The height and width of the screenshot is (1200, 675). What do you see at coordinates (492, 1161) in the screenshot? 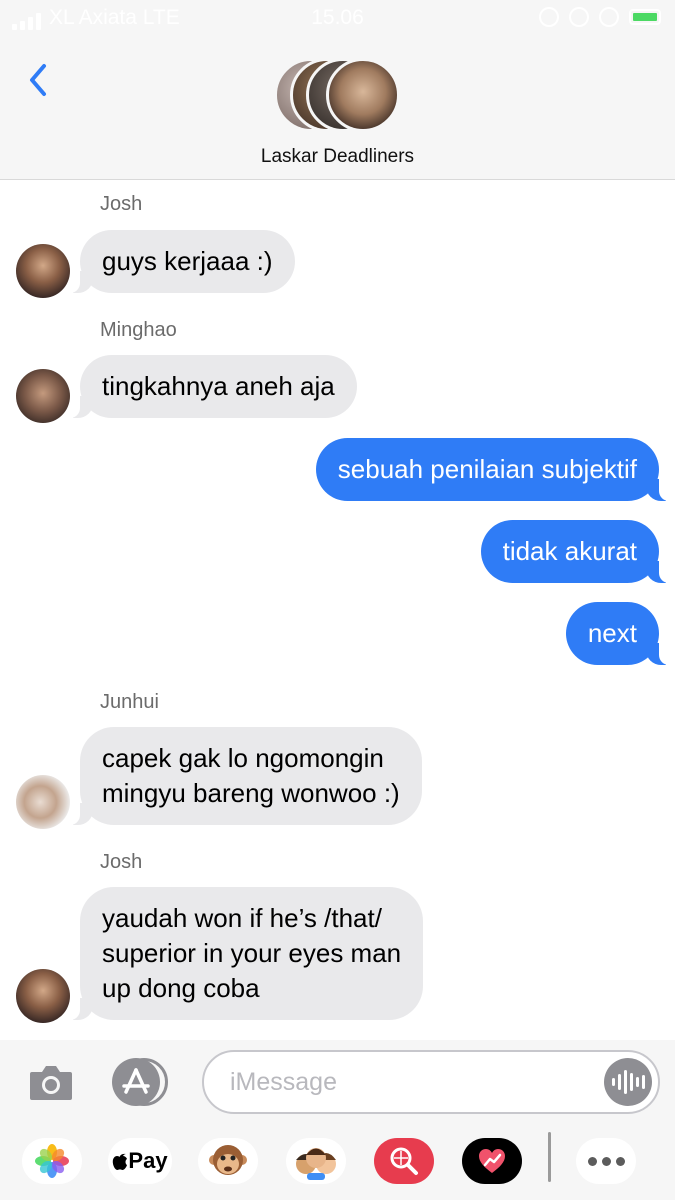
I see `digital-touch-icon` at bounding box center [492, 1161].